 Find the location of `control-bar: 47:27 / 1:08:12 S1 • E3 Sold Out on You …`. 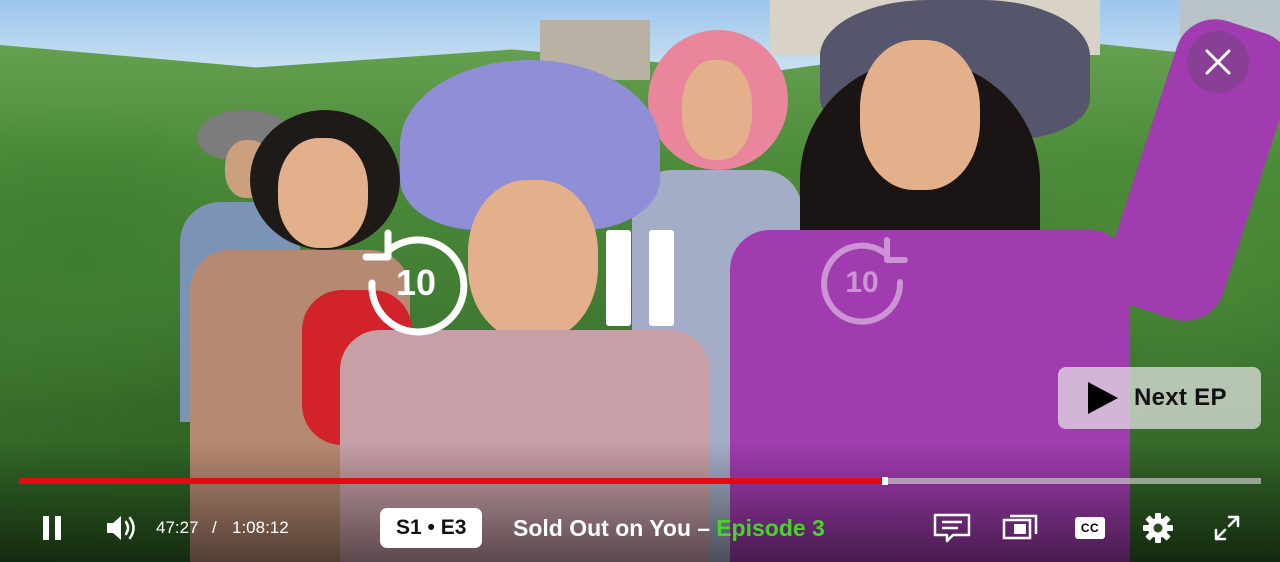

control-bar: 47:27 / 1:08:12 S1 • E3 Sold Out on You … is located at coordinates (640, 528).